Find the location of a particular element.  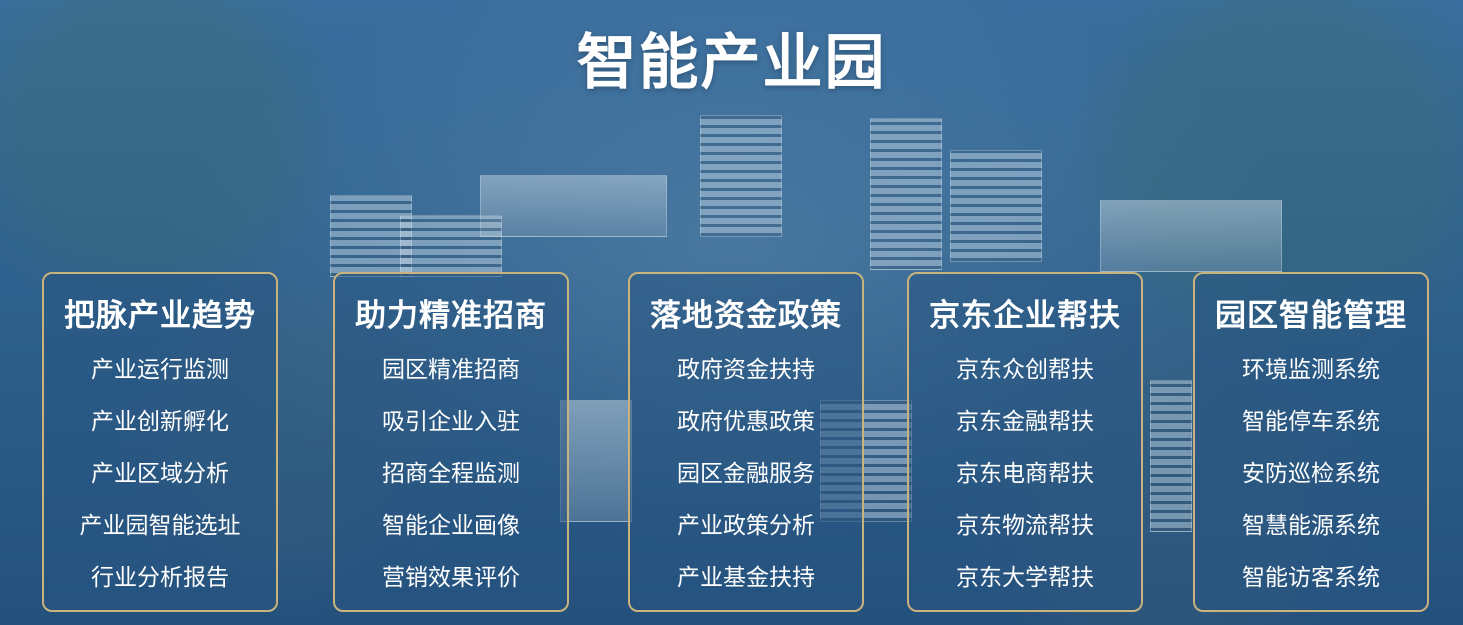

list-item: 智能停车系统 is located at coordinates (1311, 431).